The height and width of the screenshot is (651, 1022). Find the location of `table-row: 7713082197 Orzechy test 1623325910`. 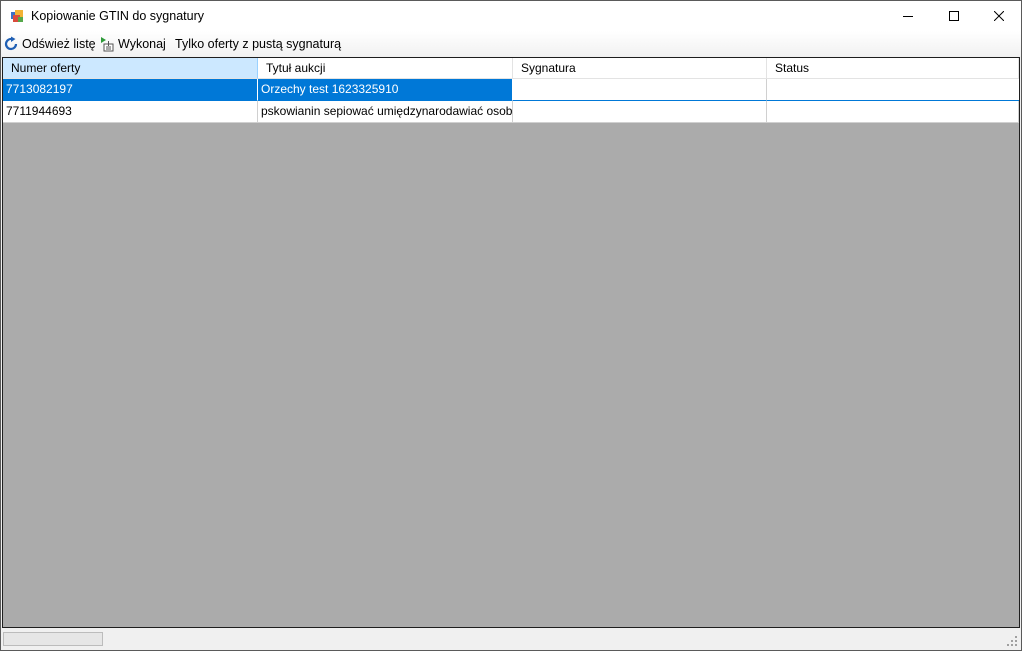

table-row: 7713082197 Orzechy test 1623325910 is located at coordinates (511, 90).